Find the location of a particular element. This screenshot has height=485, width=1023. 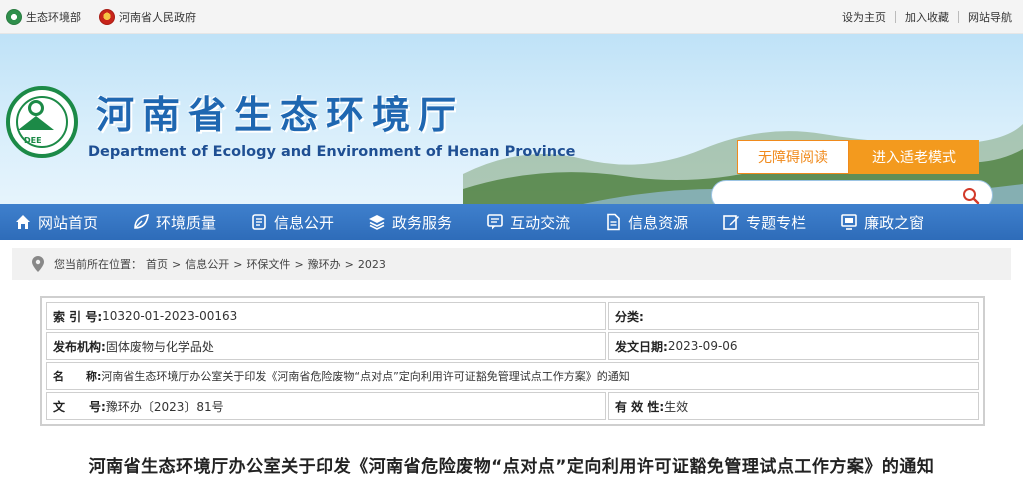

elder-mode-button: 进入适老模式 is located at coordinates (914, 157).